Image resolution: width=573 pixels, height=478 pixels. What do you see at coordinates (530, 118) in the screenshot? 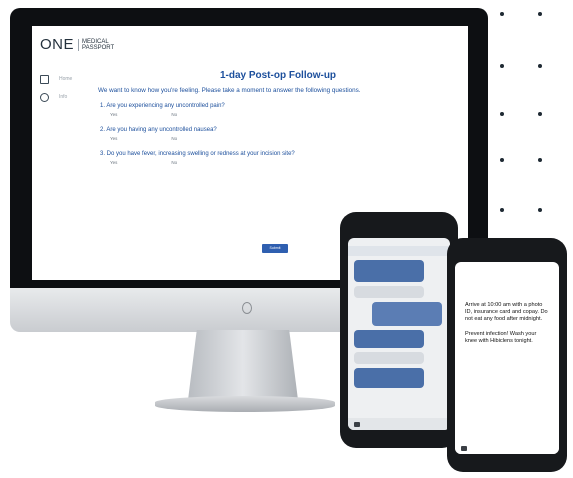
I see `decorative-dot-grid` at bounding box center [530, 118].